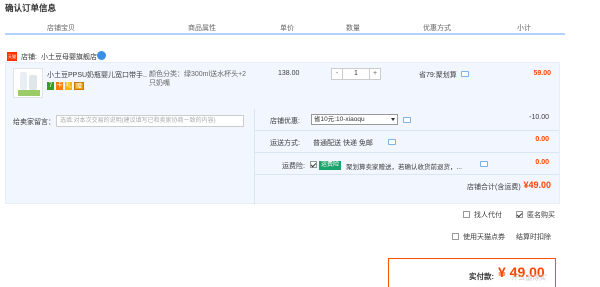  What do you see at coordinates (542, 139) in the screenshot?
I see `shipping-amount: 0.00` at bounding box center [542, 139].